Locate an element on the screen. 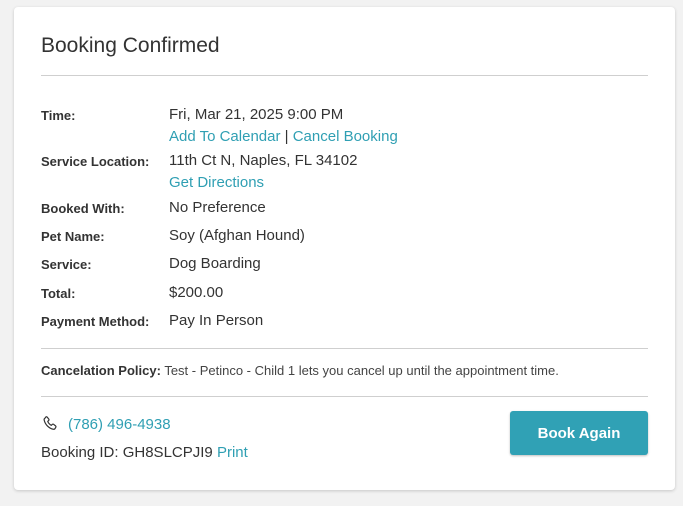  booking-id-row: Booking ID: GH8SLCPJI9 Print is located at coordinates (144, 452).